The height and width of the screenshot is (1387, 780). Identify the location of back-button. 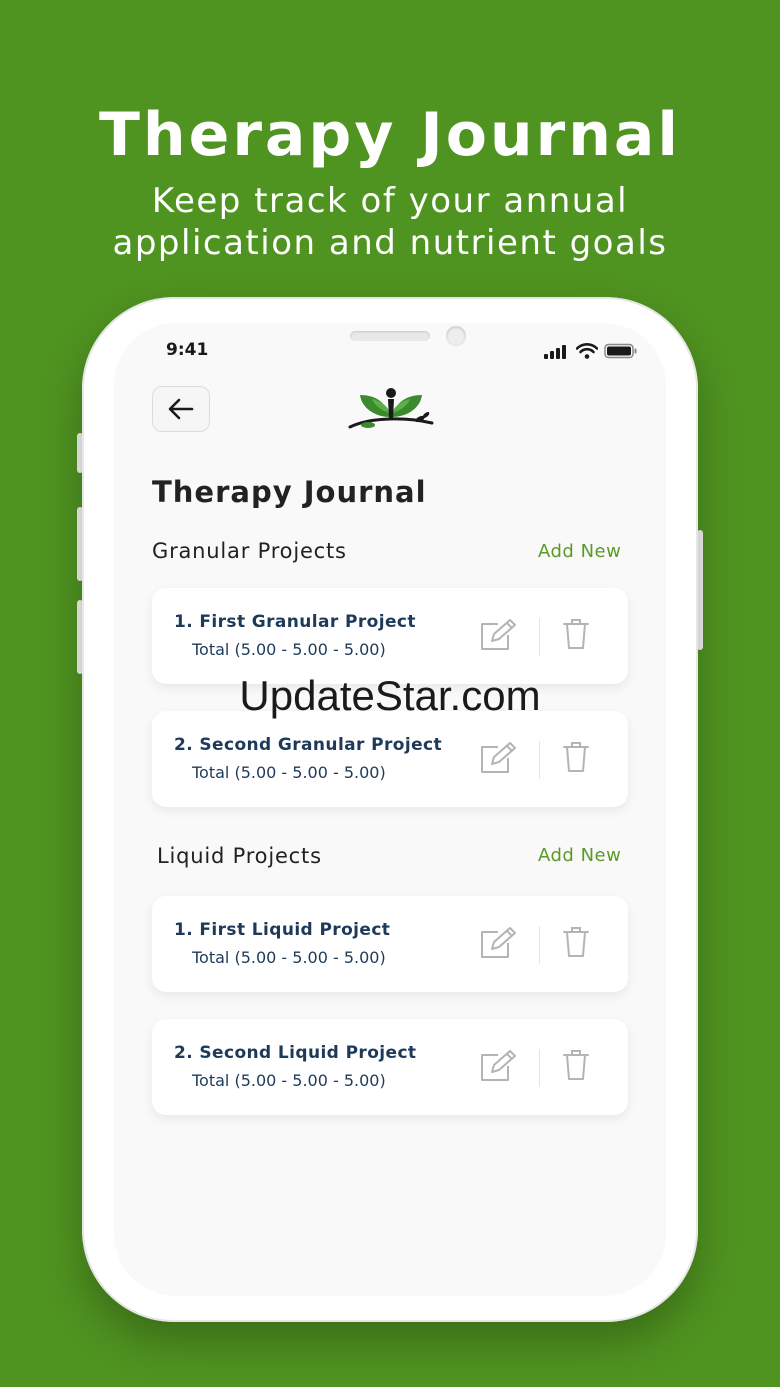
(181, 409).